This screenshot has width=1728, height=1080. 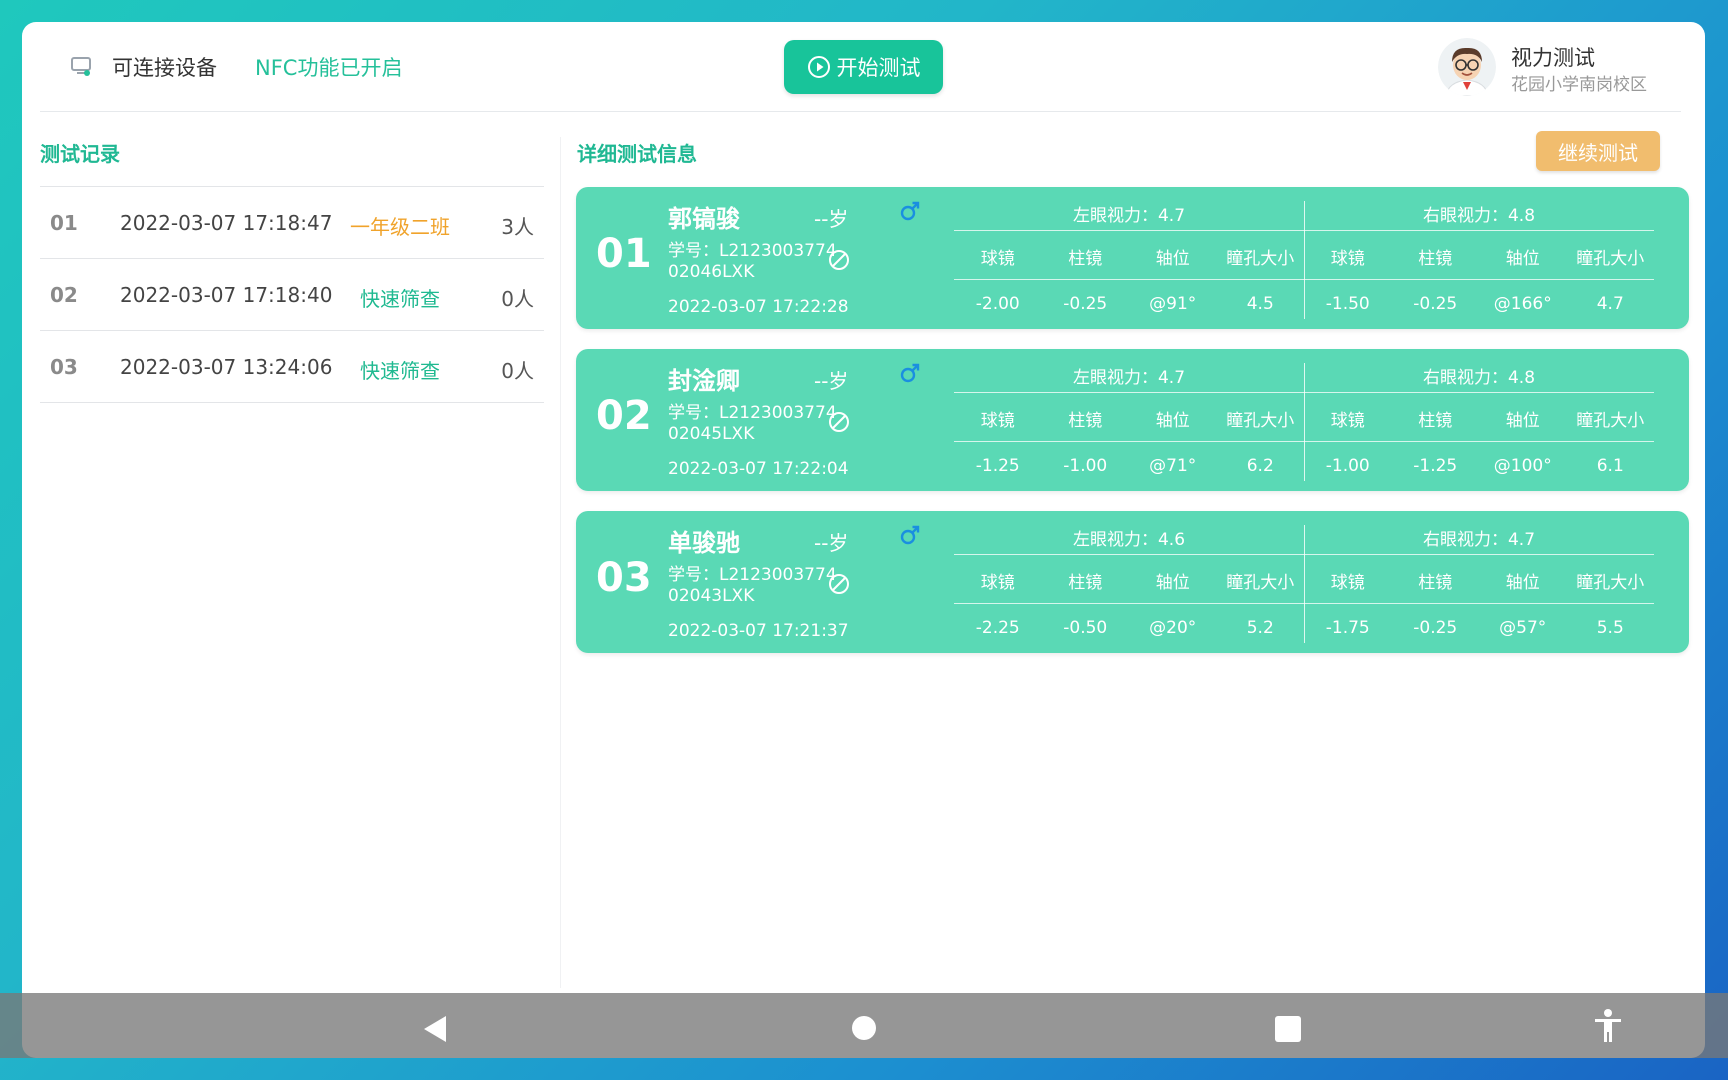 I want to click on start-test-label: 开始测试, so click(x=878, y=68).